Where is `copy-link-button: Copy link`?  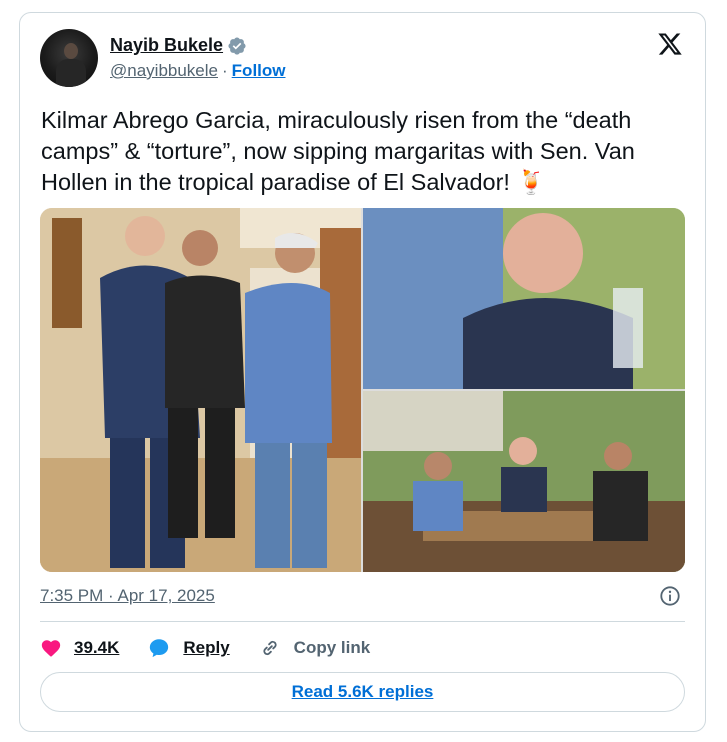 copy-link-button: Copy link is located at coordinates (314, 648).